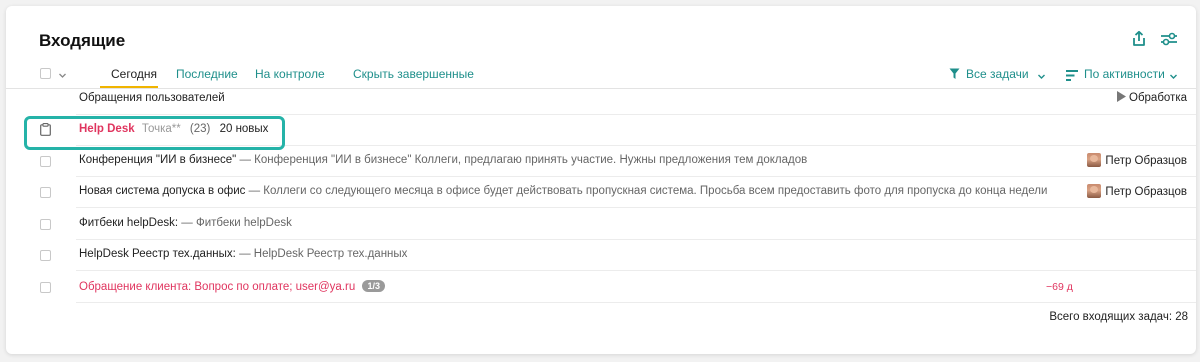 The height and width of the screenshot is (362, 1200). I want to click on share-icon, so click(1139, 39).